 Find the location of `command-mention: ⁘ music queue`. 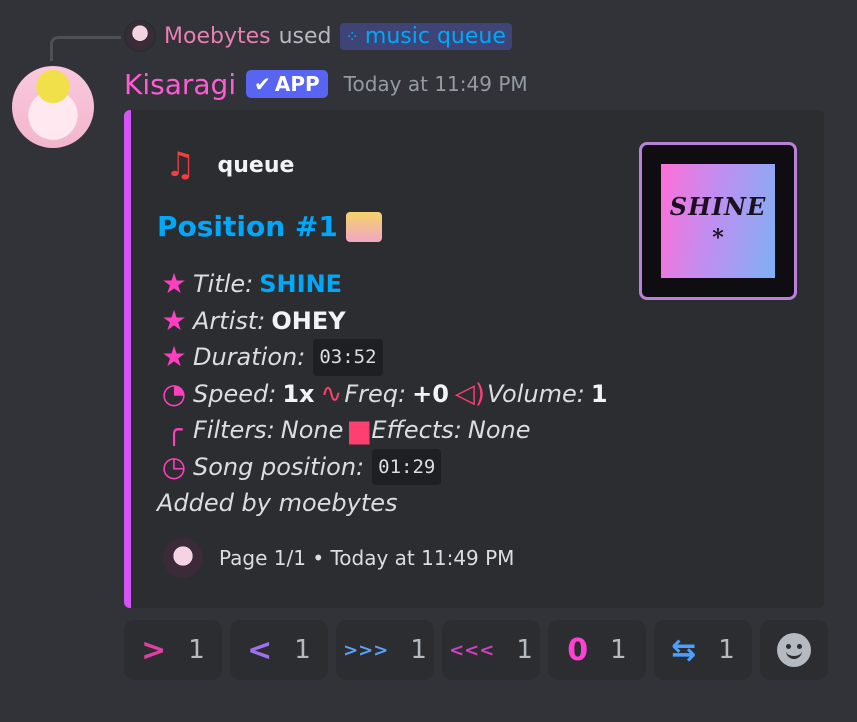

command-mention: ⁘ music queue is located at coordinates (425, 36).